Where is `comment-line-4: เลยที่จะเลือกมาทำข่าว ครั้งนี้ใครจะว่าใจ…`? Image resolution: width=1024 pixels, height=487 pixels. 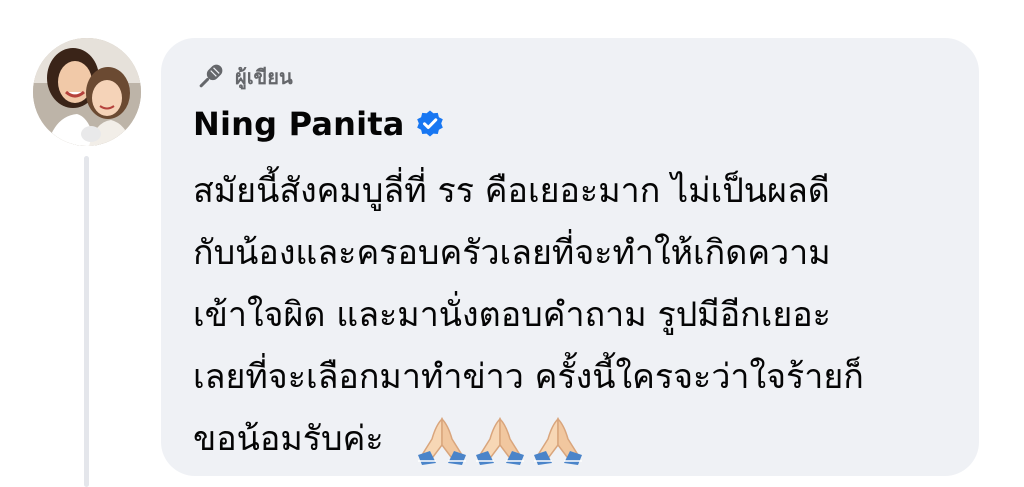
comment-line-4: เลยที่จะเลือกมาทำข่าว ครั้งนี้ใครจะว่าใจ… is located at coordinates (528, 377).